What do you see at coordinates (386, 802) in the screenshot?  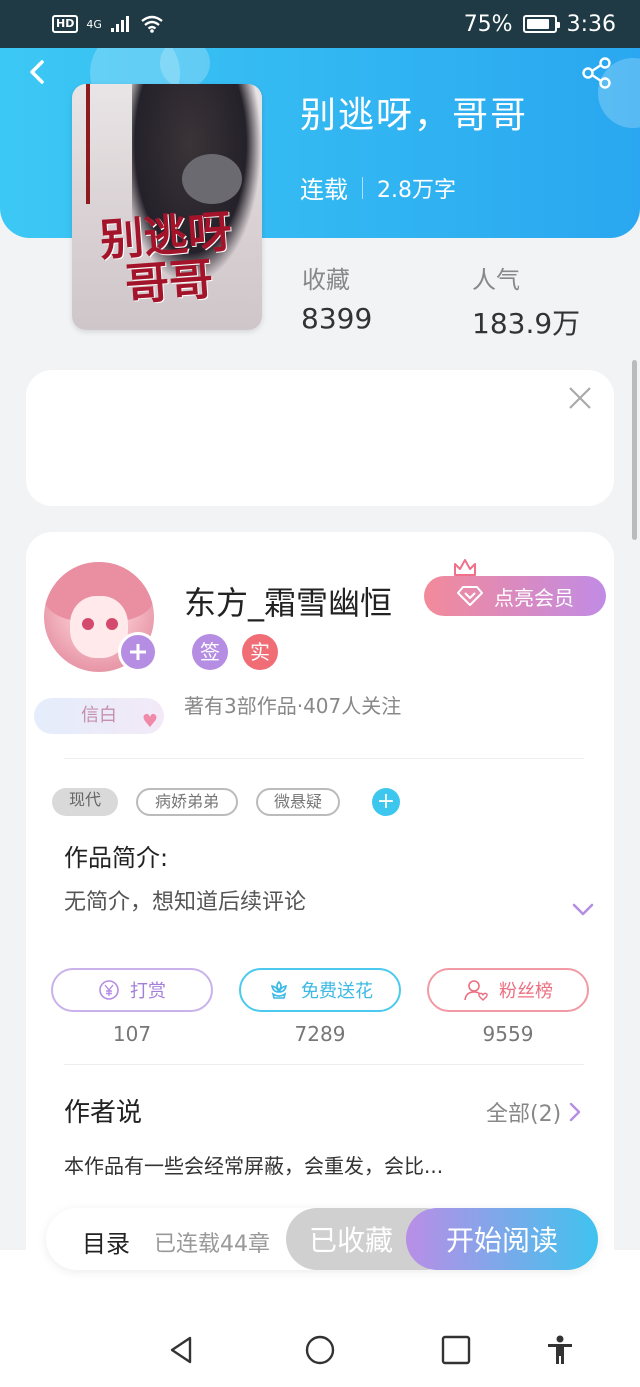 I see `add-tag-button: +` at bounding box center [386, 802].